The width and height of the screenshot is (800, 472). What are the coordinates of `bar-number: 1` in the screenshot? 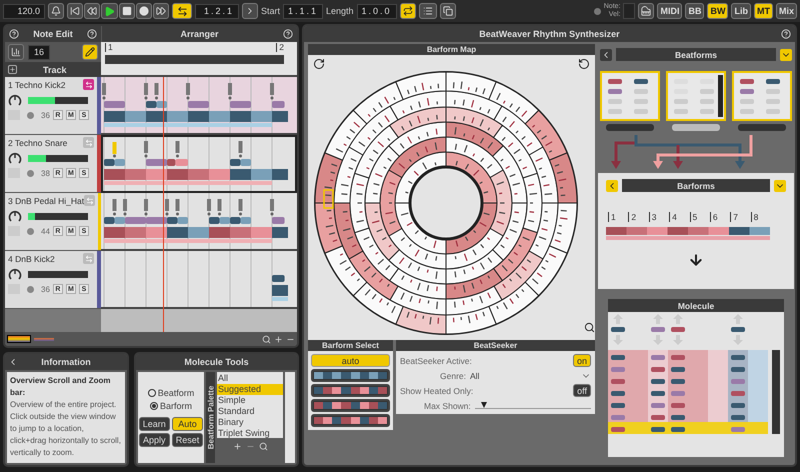 It's located at (109, 47).